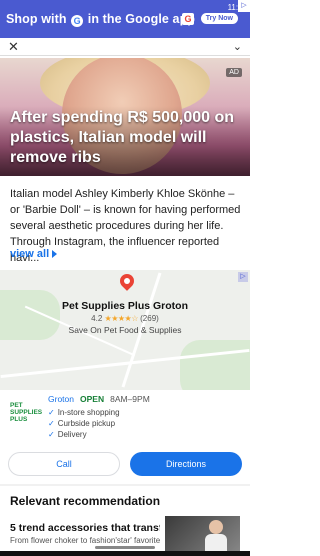 This screenshot has width=320, height=556. Describe the element at coordinates (121, 318) in the screenshot. I see `star-rating-icon: ★★★★☆` at that location.